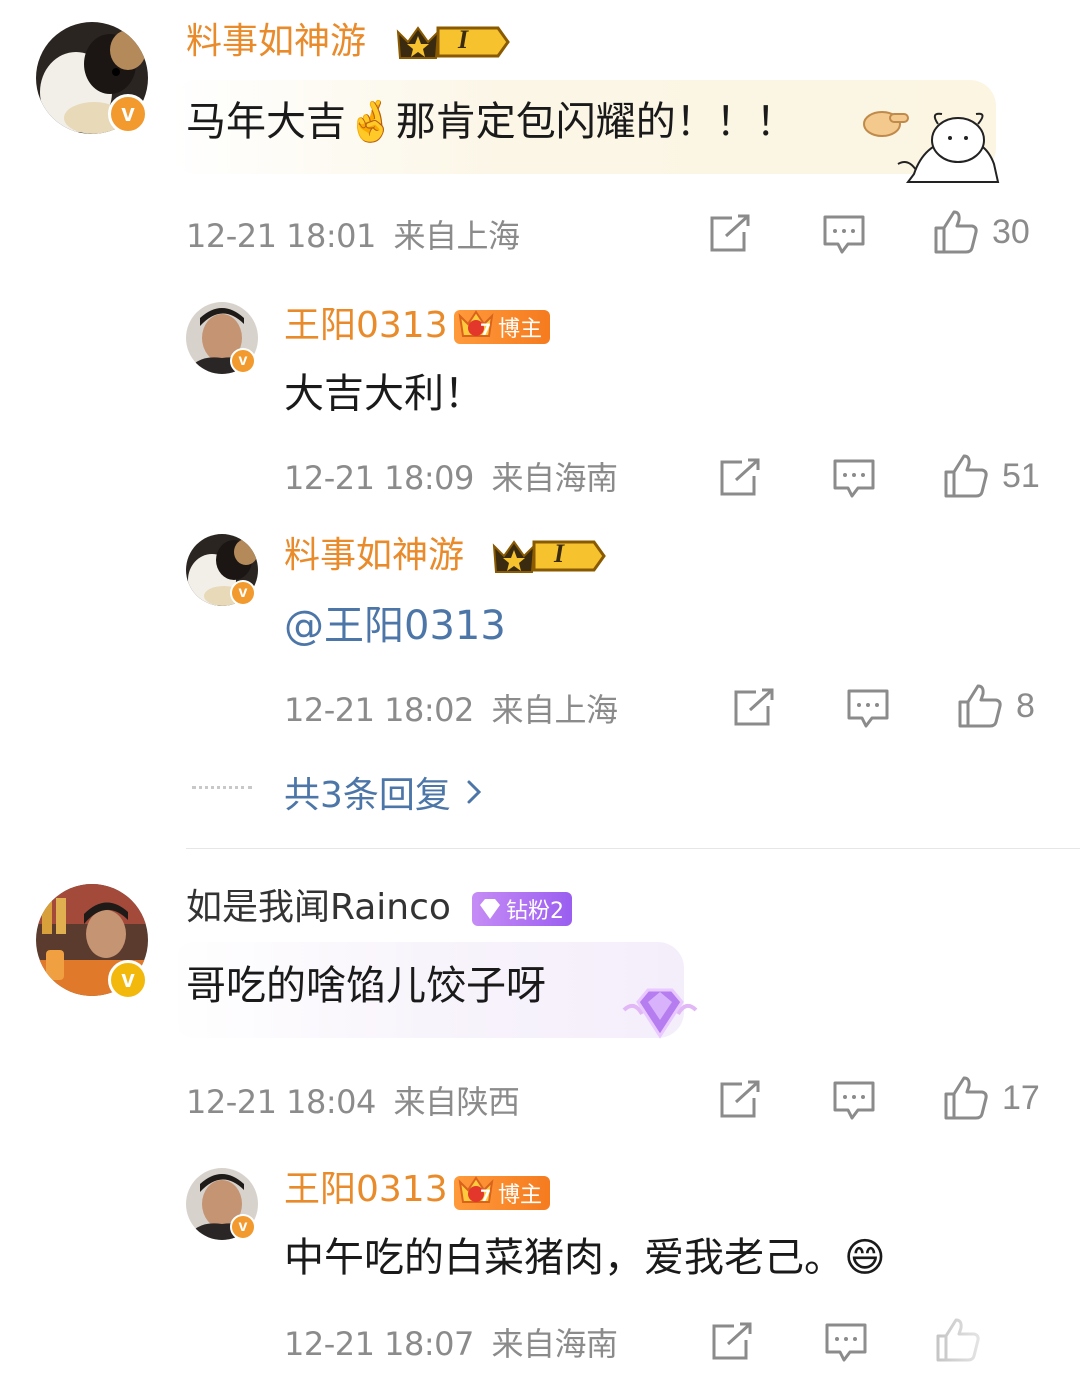 This screenshot has width=1080, height=1373. I want to click on reply-time: 12-21 18:02, so click(379, 710).